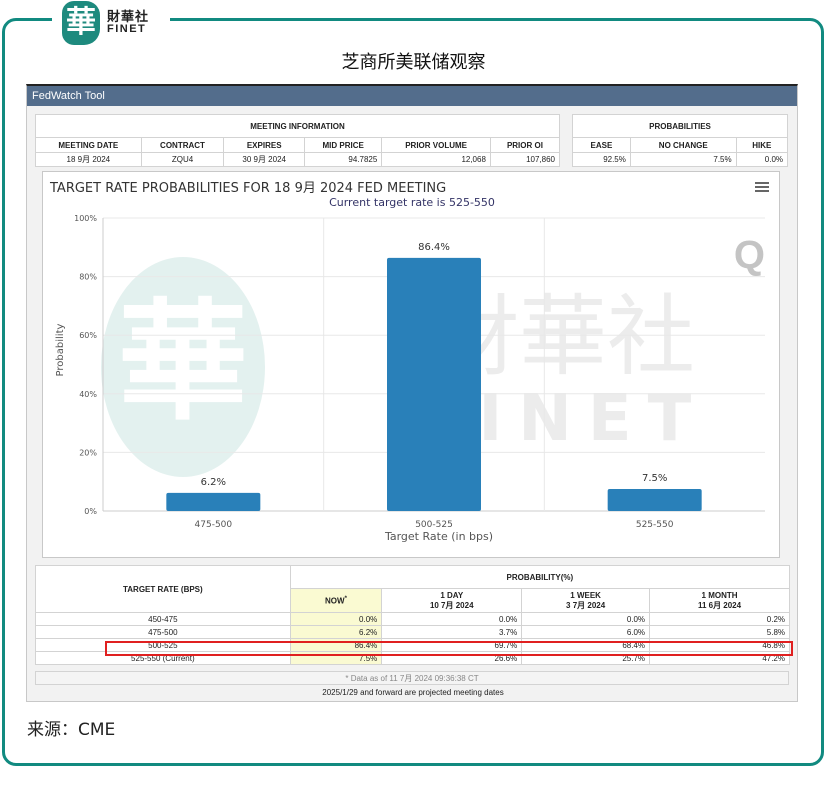  I want to click on target-rate-cell: 500-525, so click(163, 645).